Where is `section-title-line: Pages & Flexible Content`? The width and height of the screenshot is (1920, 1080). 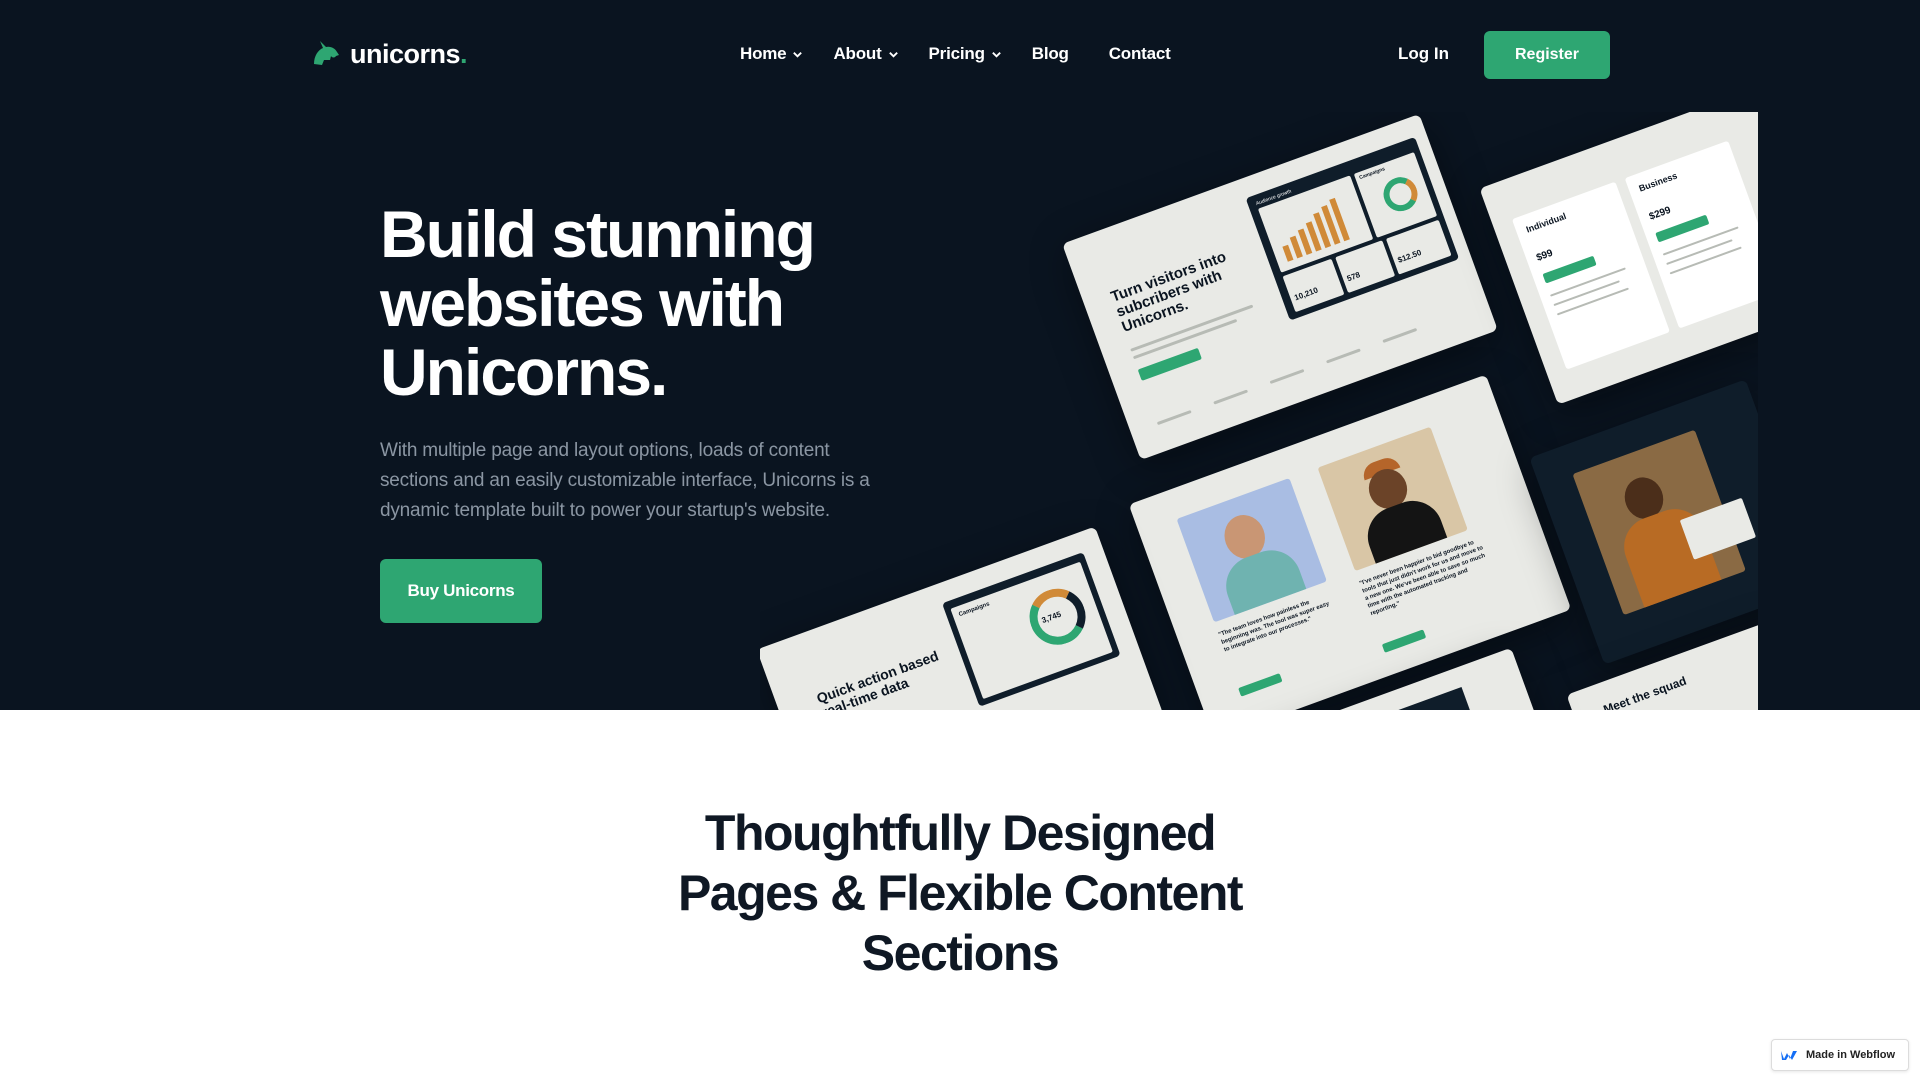 section-title-line: Pages & Flexible Content is located at coordinates (960, 893).